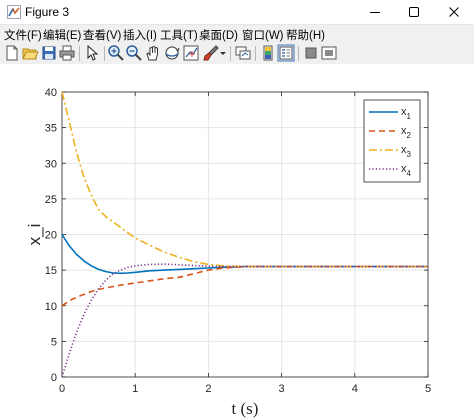 This screenshot has width=474, height=419. What do you see at coordinates (49, 53) in the screenshot?
I see `save-icon` at bounding box center [49, 53].